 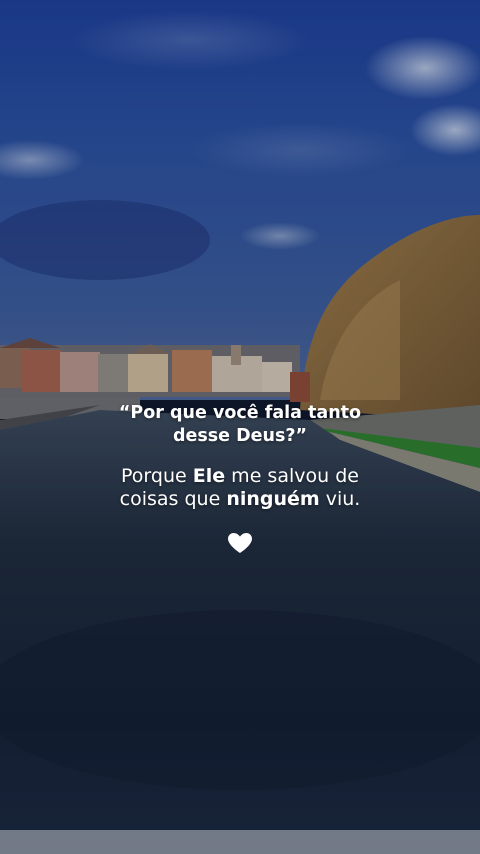 What do you see at coordinates (240, 413) in the screenshot?
I see `question-line-1: “Por que você fala tanto` at bounding box center [240, 413].